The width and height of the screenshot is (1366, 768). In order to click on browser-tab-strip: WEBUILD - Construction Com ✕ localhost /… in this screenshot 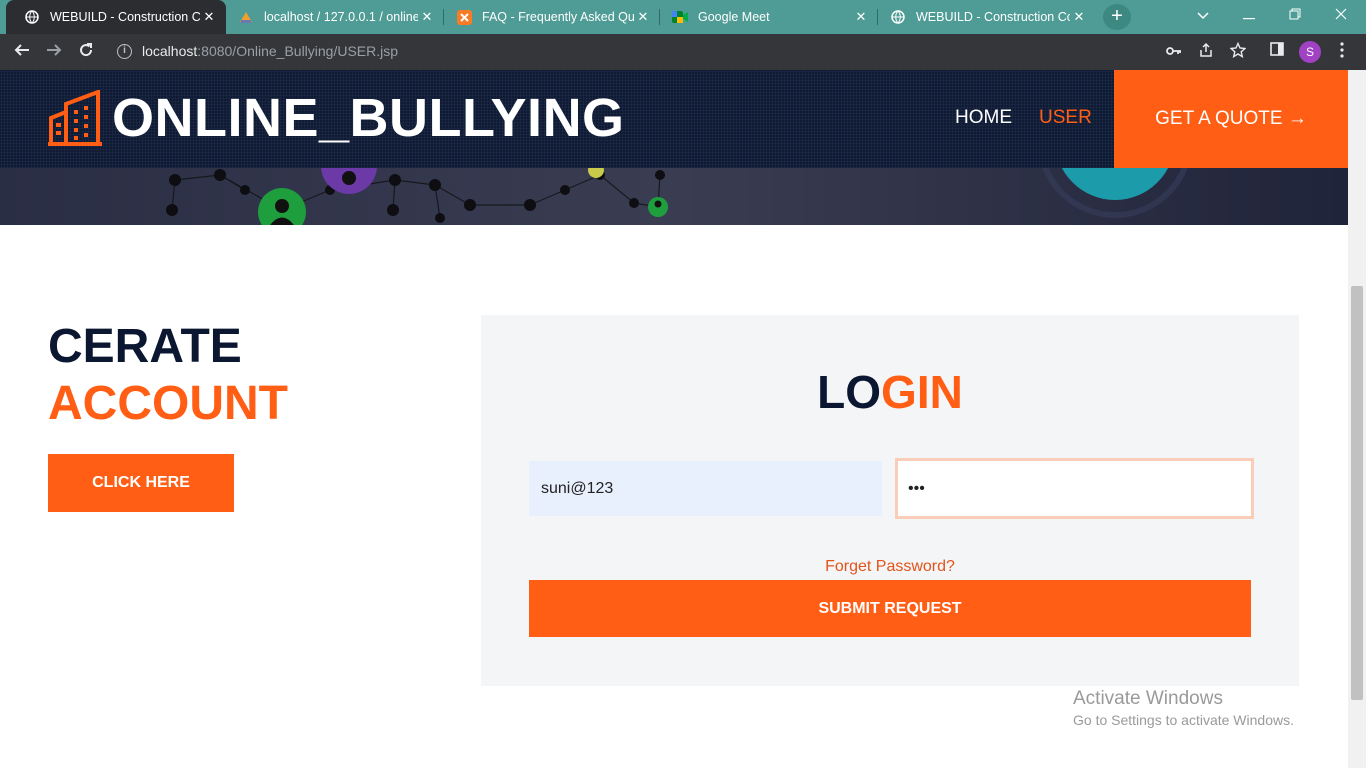, I will do `click(683, 17)`.